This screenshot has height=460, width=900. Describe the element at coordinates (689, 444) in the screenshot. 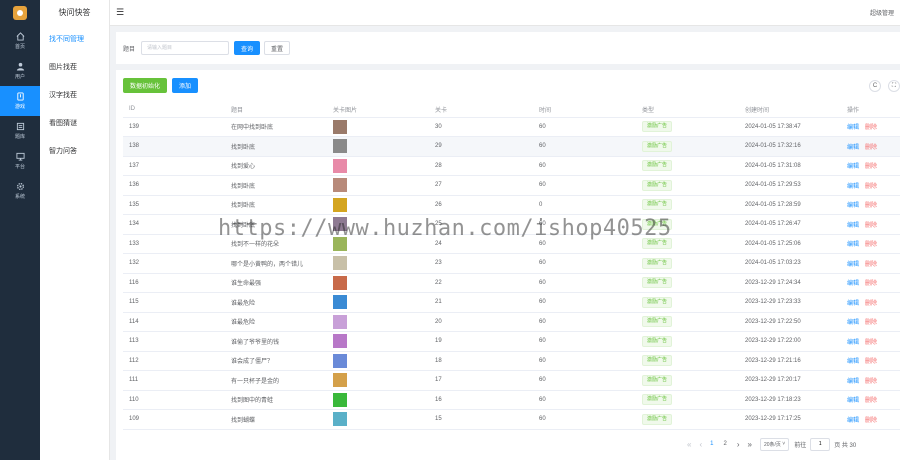

I see `first-page-icon: «` at that location.